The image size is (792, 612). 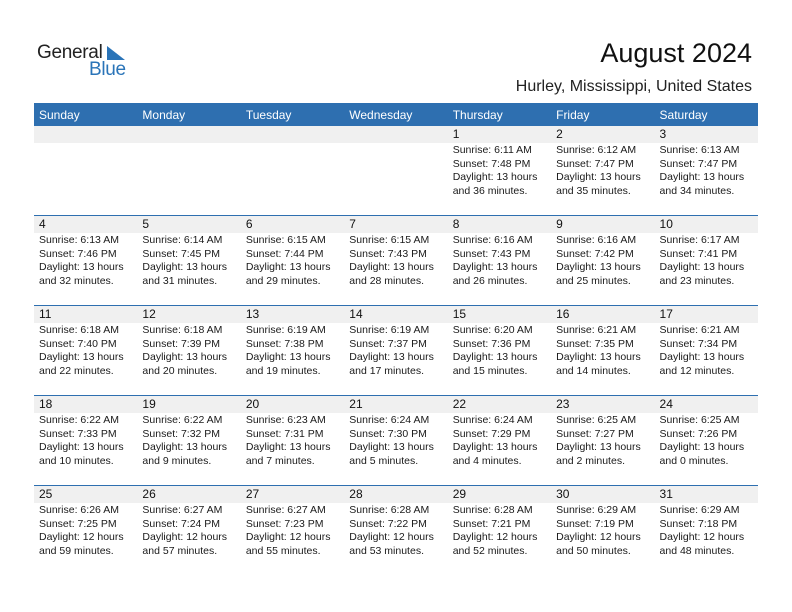 What do you see at coordinates (181, 523) in the screenshot?
I see `sunset-time: Sunset: 7:24 PM` at bounding box center [181, 523].